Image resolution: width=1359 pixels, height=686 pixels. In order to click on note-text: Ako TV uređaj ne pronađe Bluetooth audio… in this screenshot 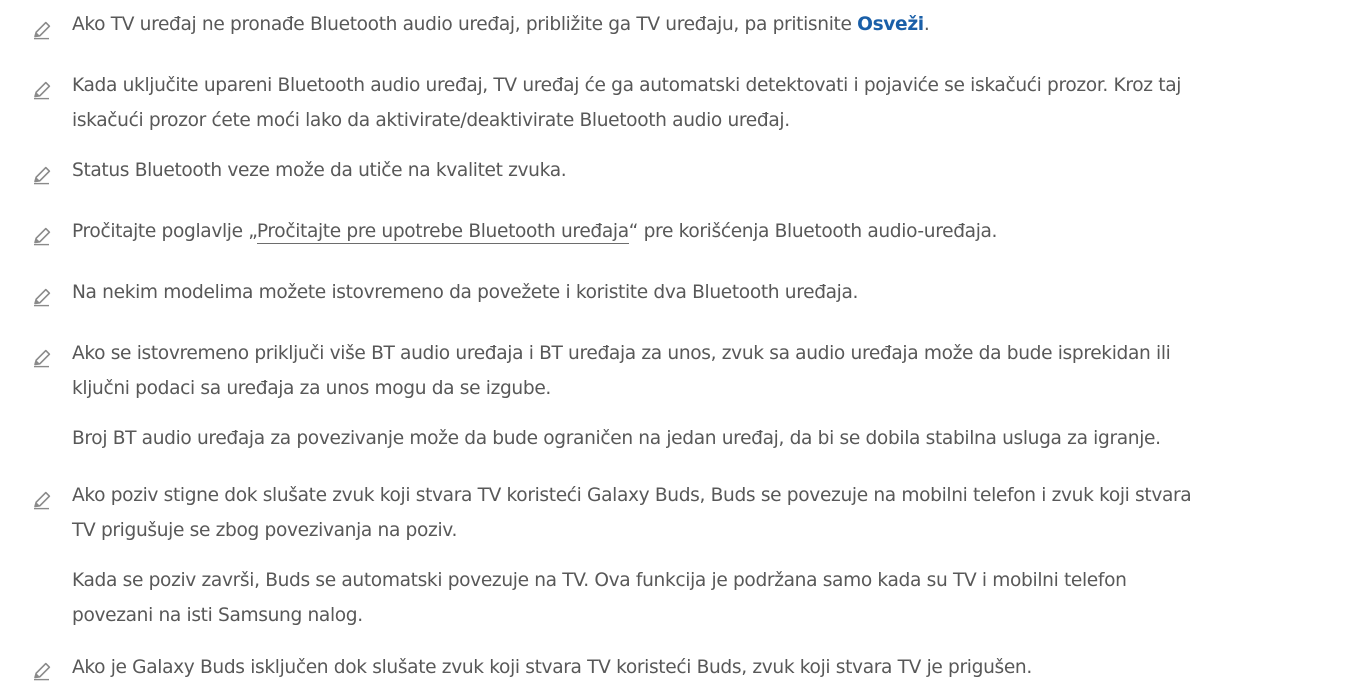, I will do `click(501, 25)`.